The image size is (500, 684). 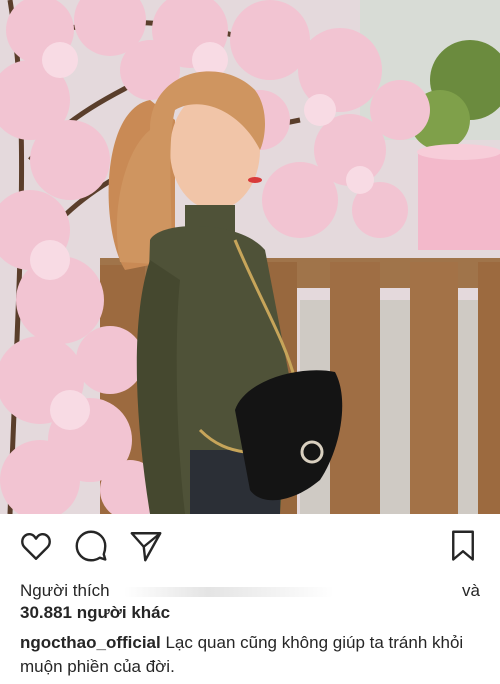 What do you see at coordinates (65, 590) in the screenshot?
I see `liked-by-prefix: Người thích` at bounding box center [65, 590].